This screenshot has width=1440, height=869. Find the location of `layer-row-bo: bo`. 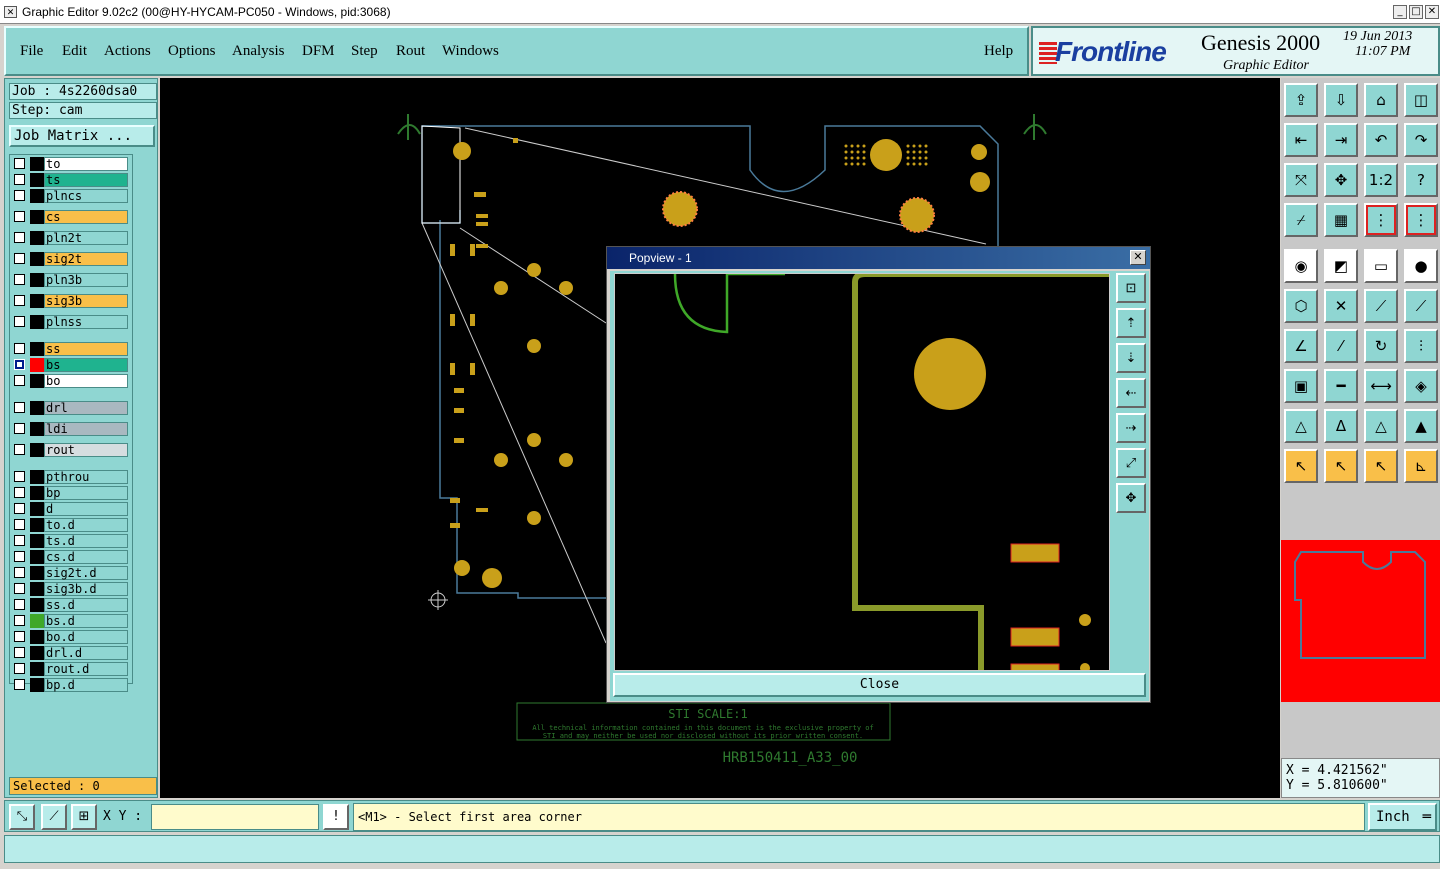

layer-row-bo: bo is located at coordinates (72, 381).